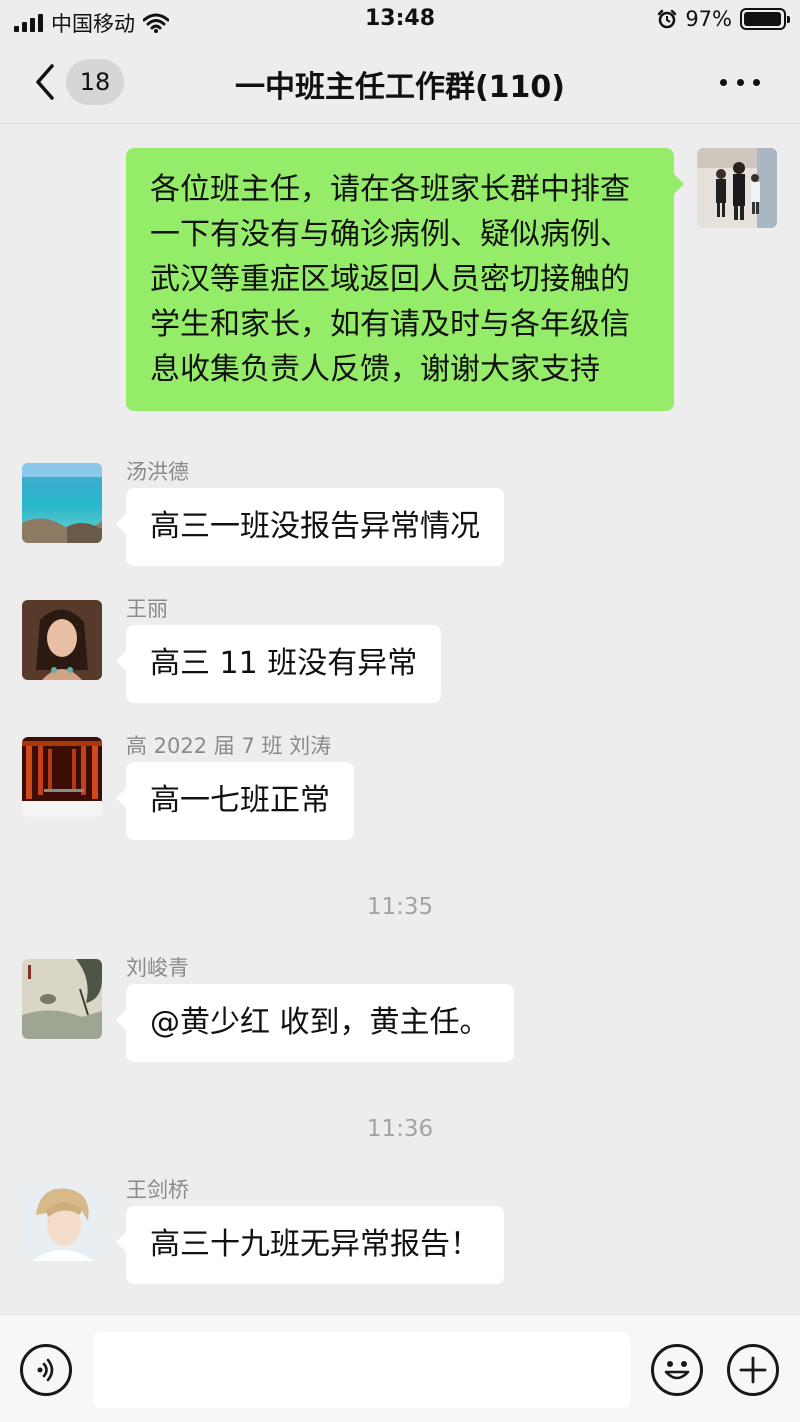  Describe the element at coordinates (762, 19) in the screenshot. I see `battery-fill` at that location.